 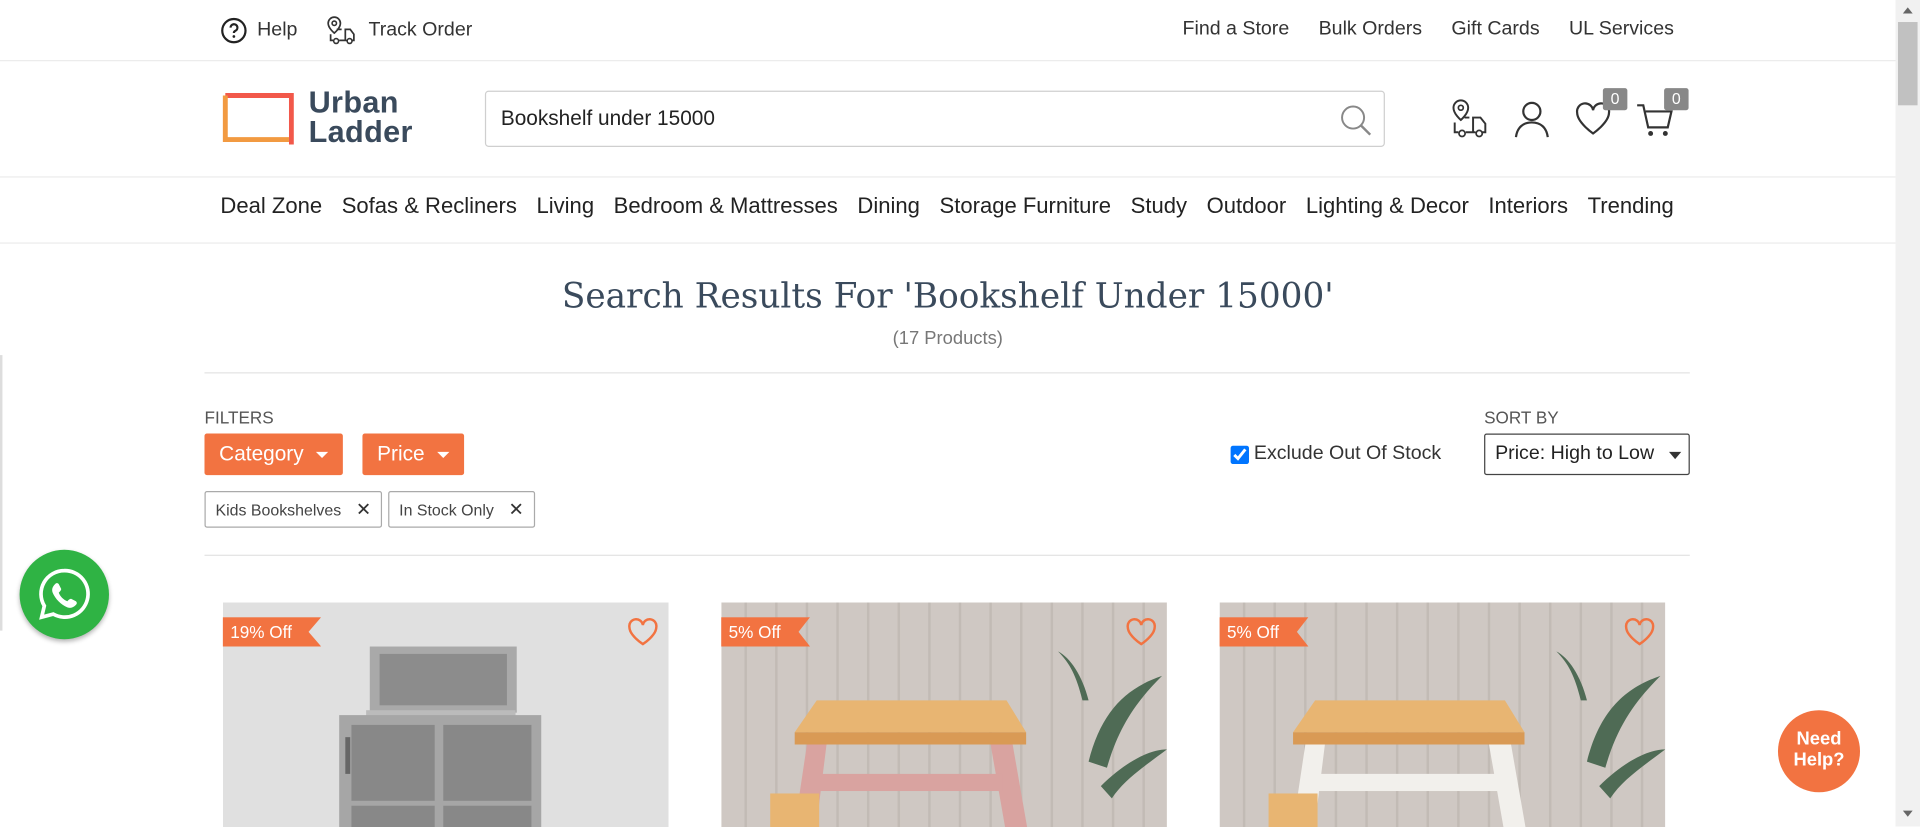 I want to click on exclude-out-of-stock: Exclude Out Of Stock, so click(x=1336, y=454).